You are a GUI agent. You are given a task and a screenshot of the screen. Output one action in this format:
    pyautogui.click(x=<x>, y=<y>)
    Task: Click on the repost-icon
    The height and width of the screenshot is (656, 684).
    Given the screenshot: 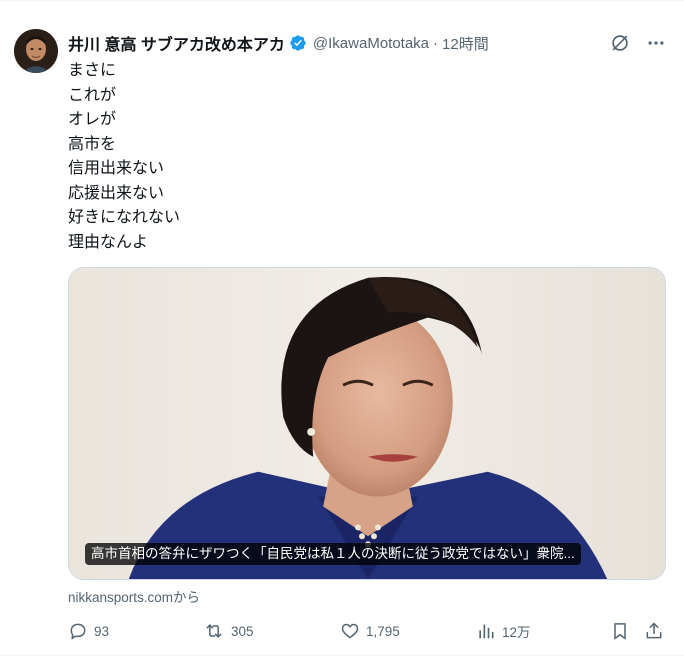 What is the action you would take?
    pyautogui.click(x=214, y=631)
    